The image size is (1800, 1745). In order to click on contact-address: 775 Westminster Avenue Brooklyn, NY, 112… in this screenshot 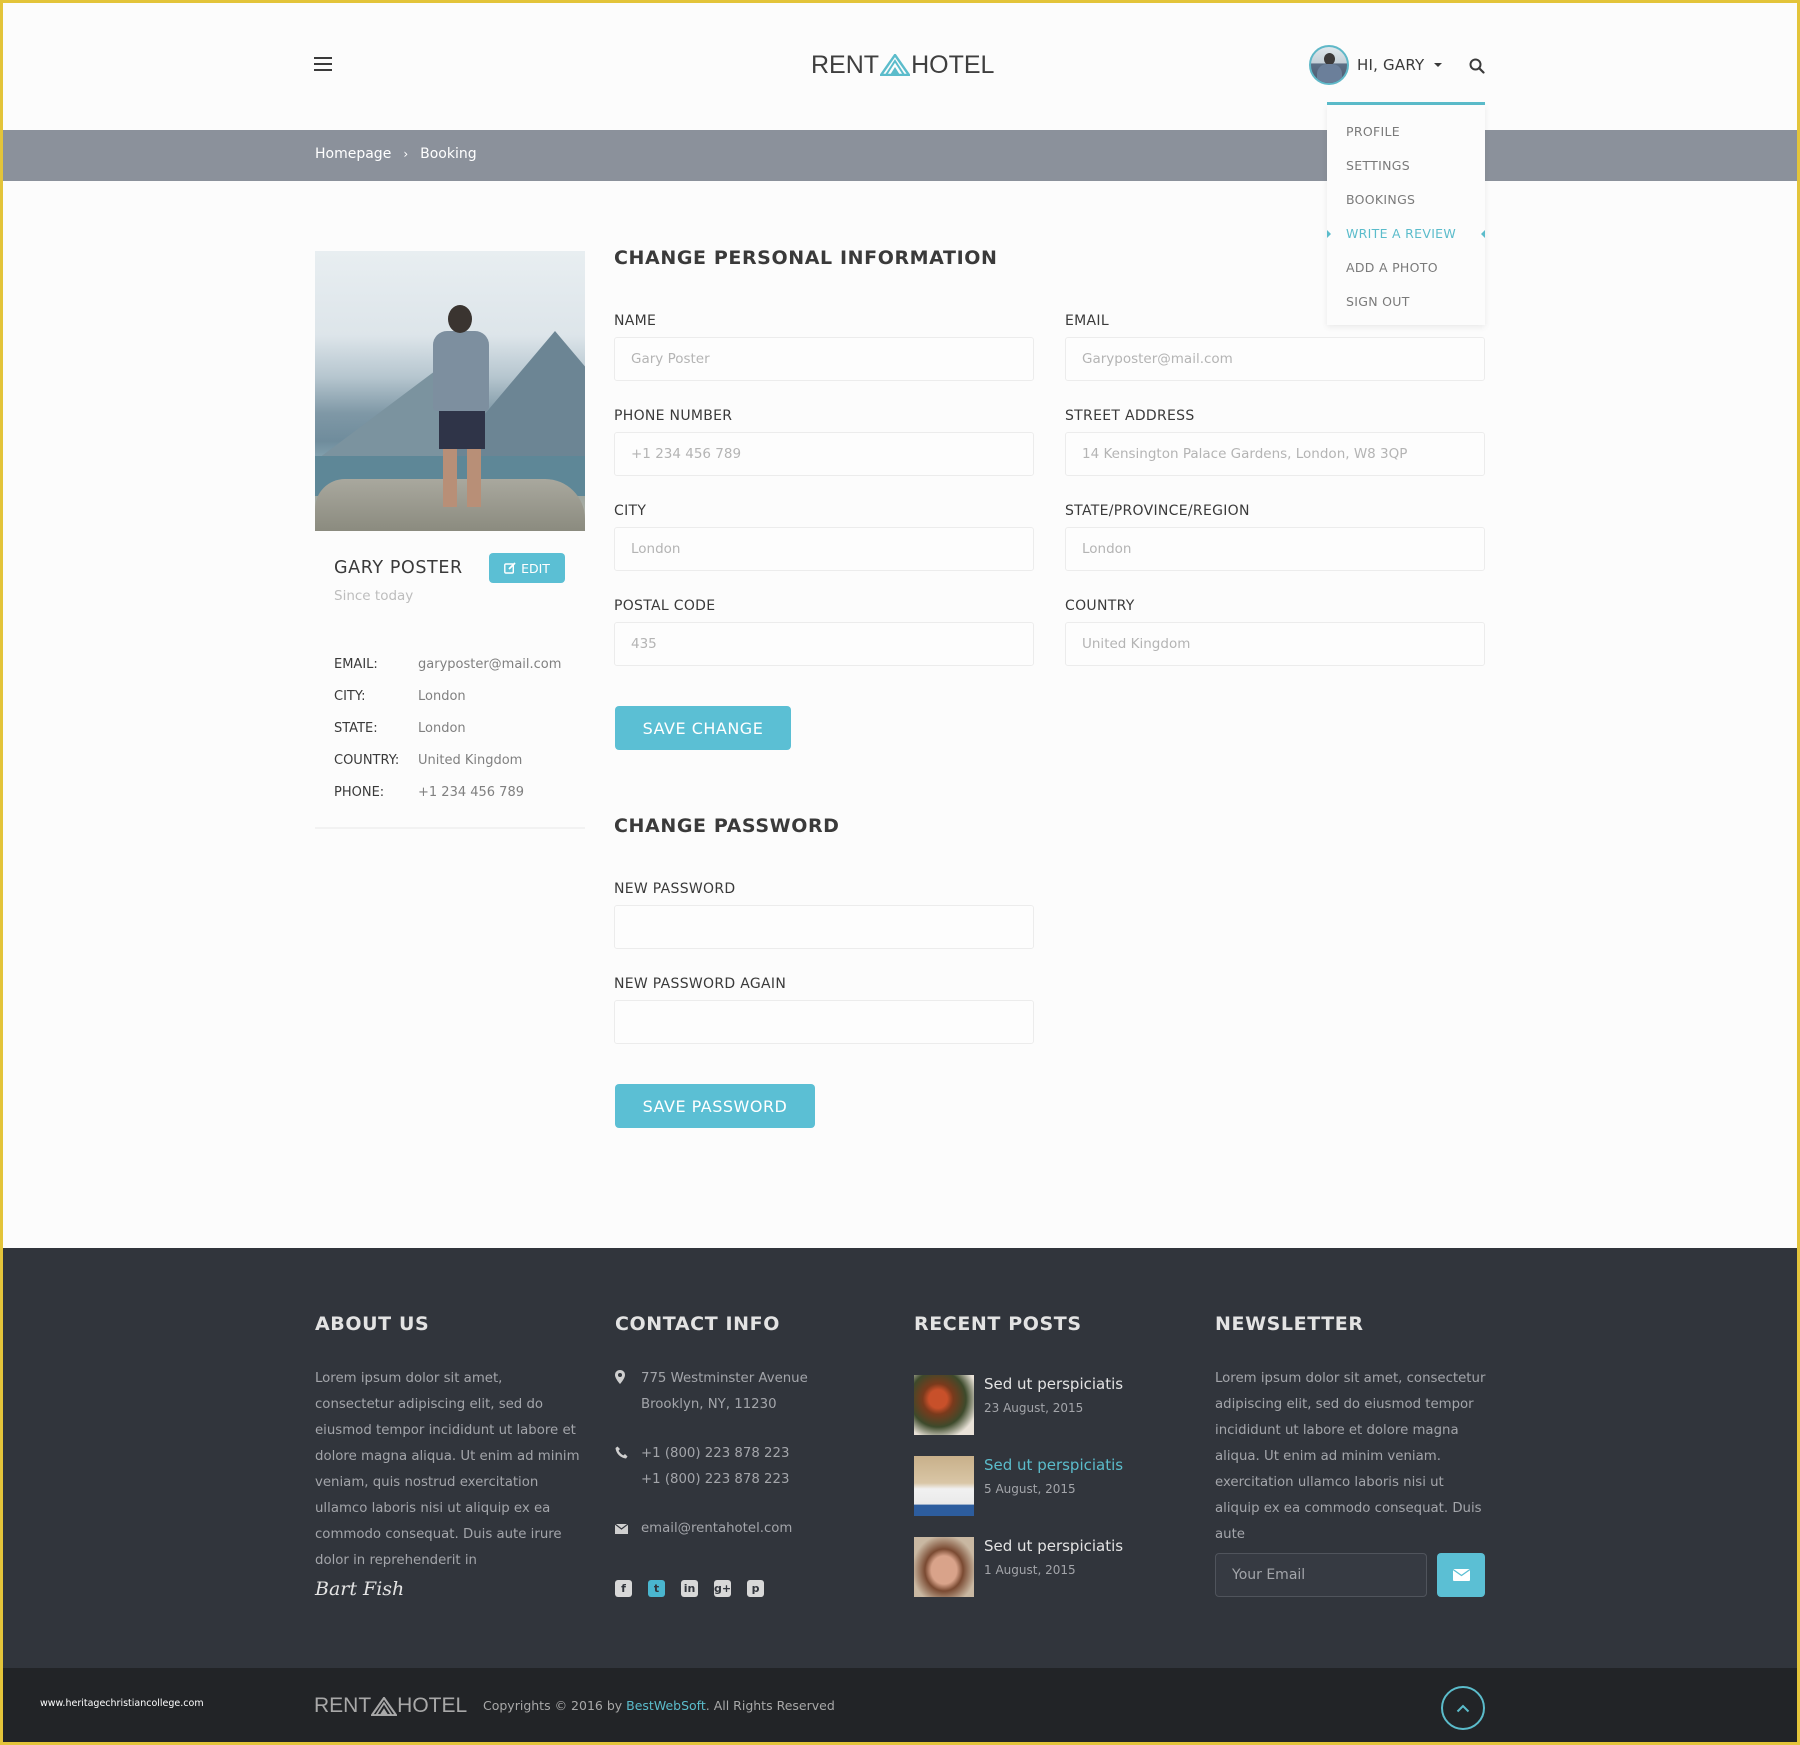, I will do `click(711, 1392)`.